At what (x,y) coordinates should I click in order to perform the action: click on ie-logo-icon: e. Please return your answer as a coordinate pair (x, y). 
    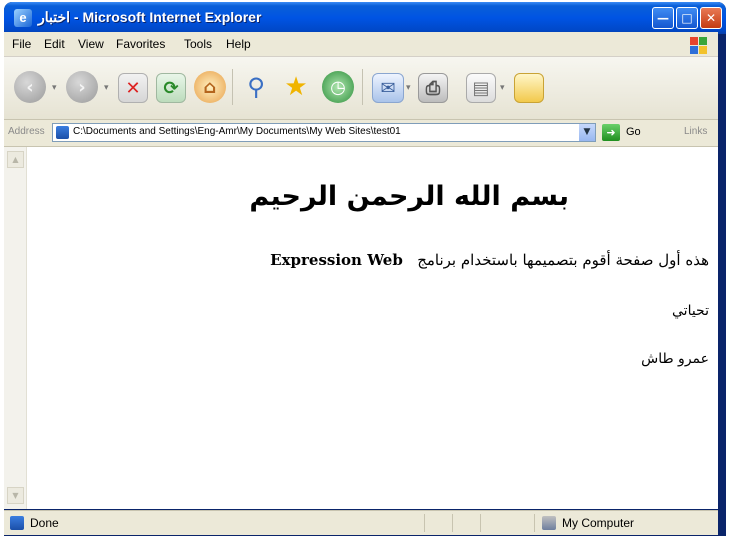
    Looking at the image, I should click on (23, 18).